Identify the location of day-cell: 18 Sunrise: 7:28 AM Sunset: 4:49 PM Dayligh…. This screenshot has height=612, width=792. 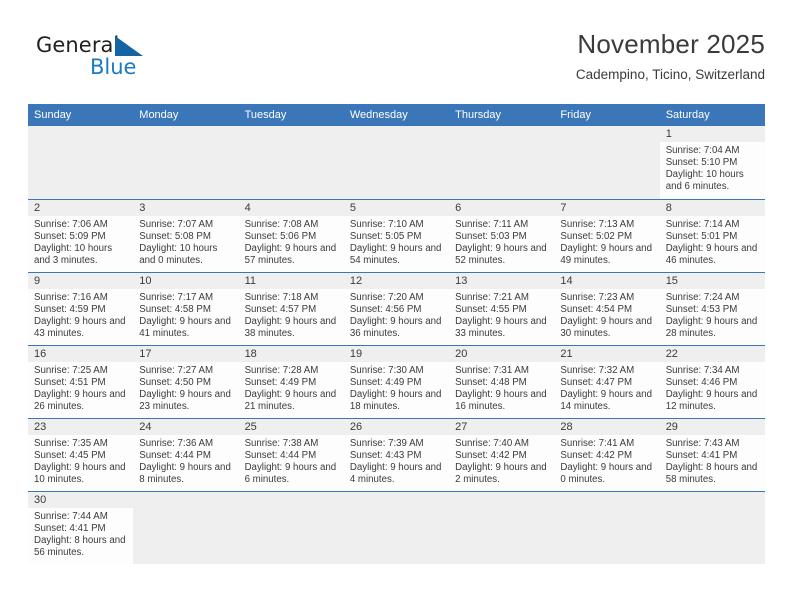
(291, 382).